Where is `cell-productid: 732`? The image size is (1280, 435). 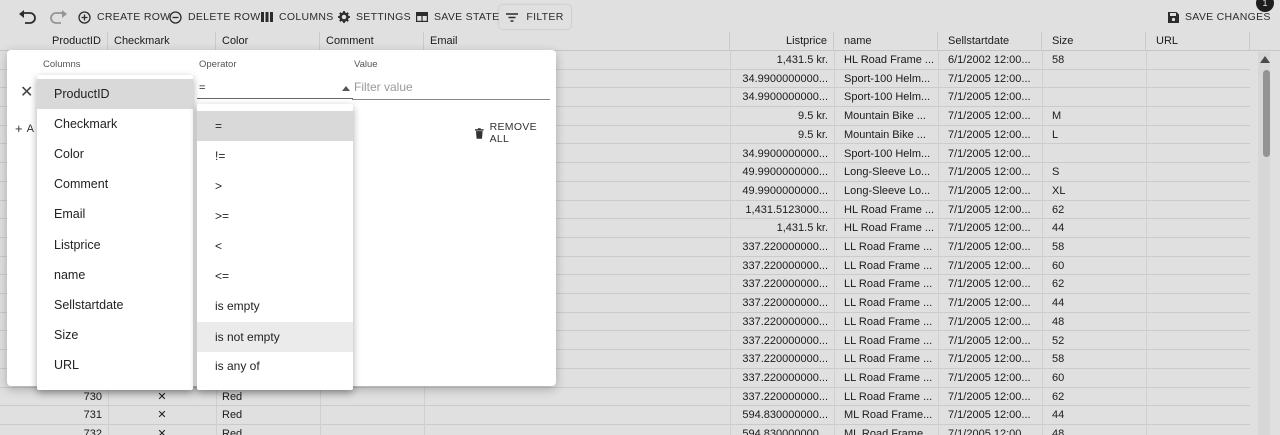
cell-productid: 732 is located at coordinates (77, 430).